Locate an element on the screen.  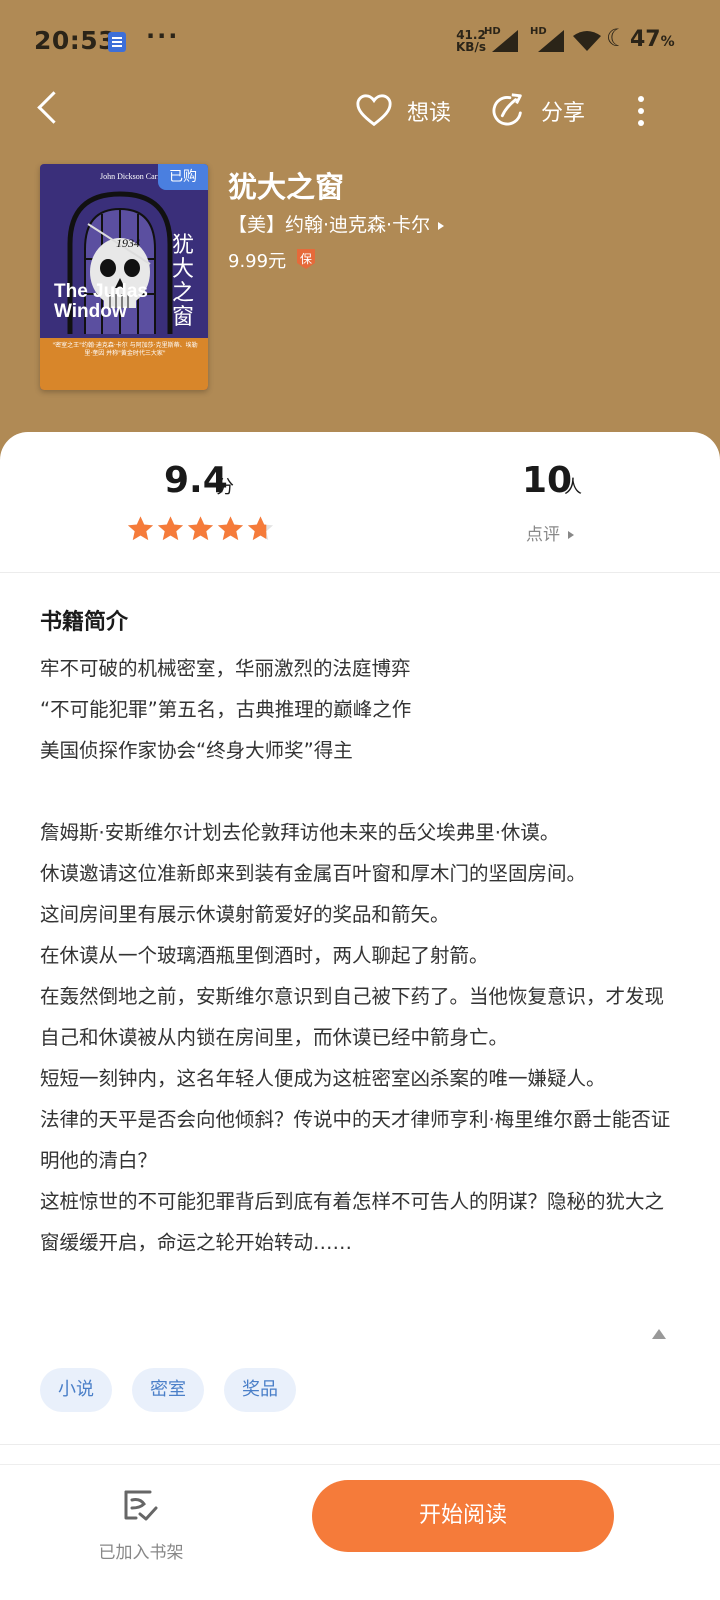
wifi-icon is located at coordinates (587, 41).